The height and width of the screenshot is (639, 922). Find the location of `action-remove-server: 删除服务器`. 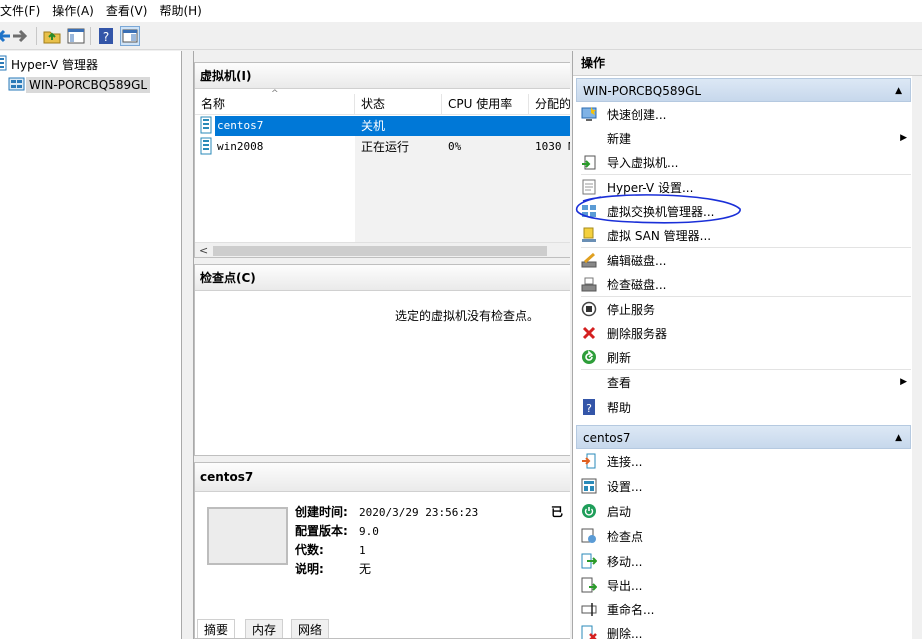

action-remove-server: 删除服务器 is located at coordinates (744, 333).